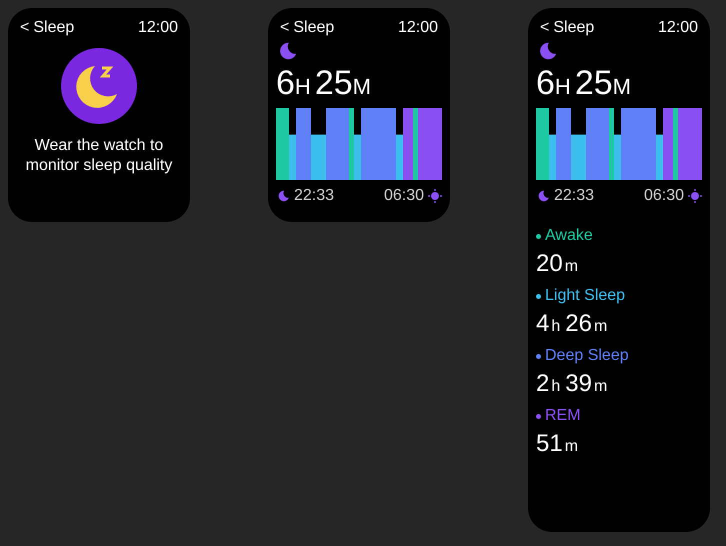  I want to click on sleep-moon-icon, so click(99, 86).